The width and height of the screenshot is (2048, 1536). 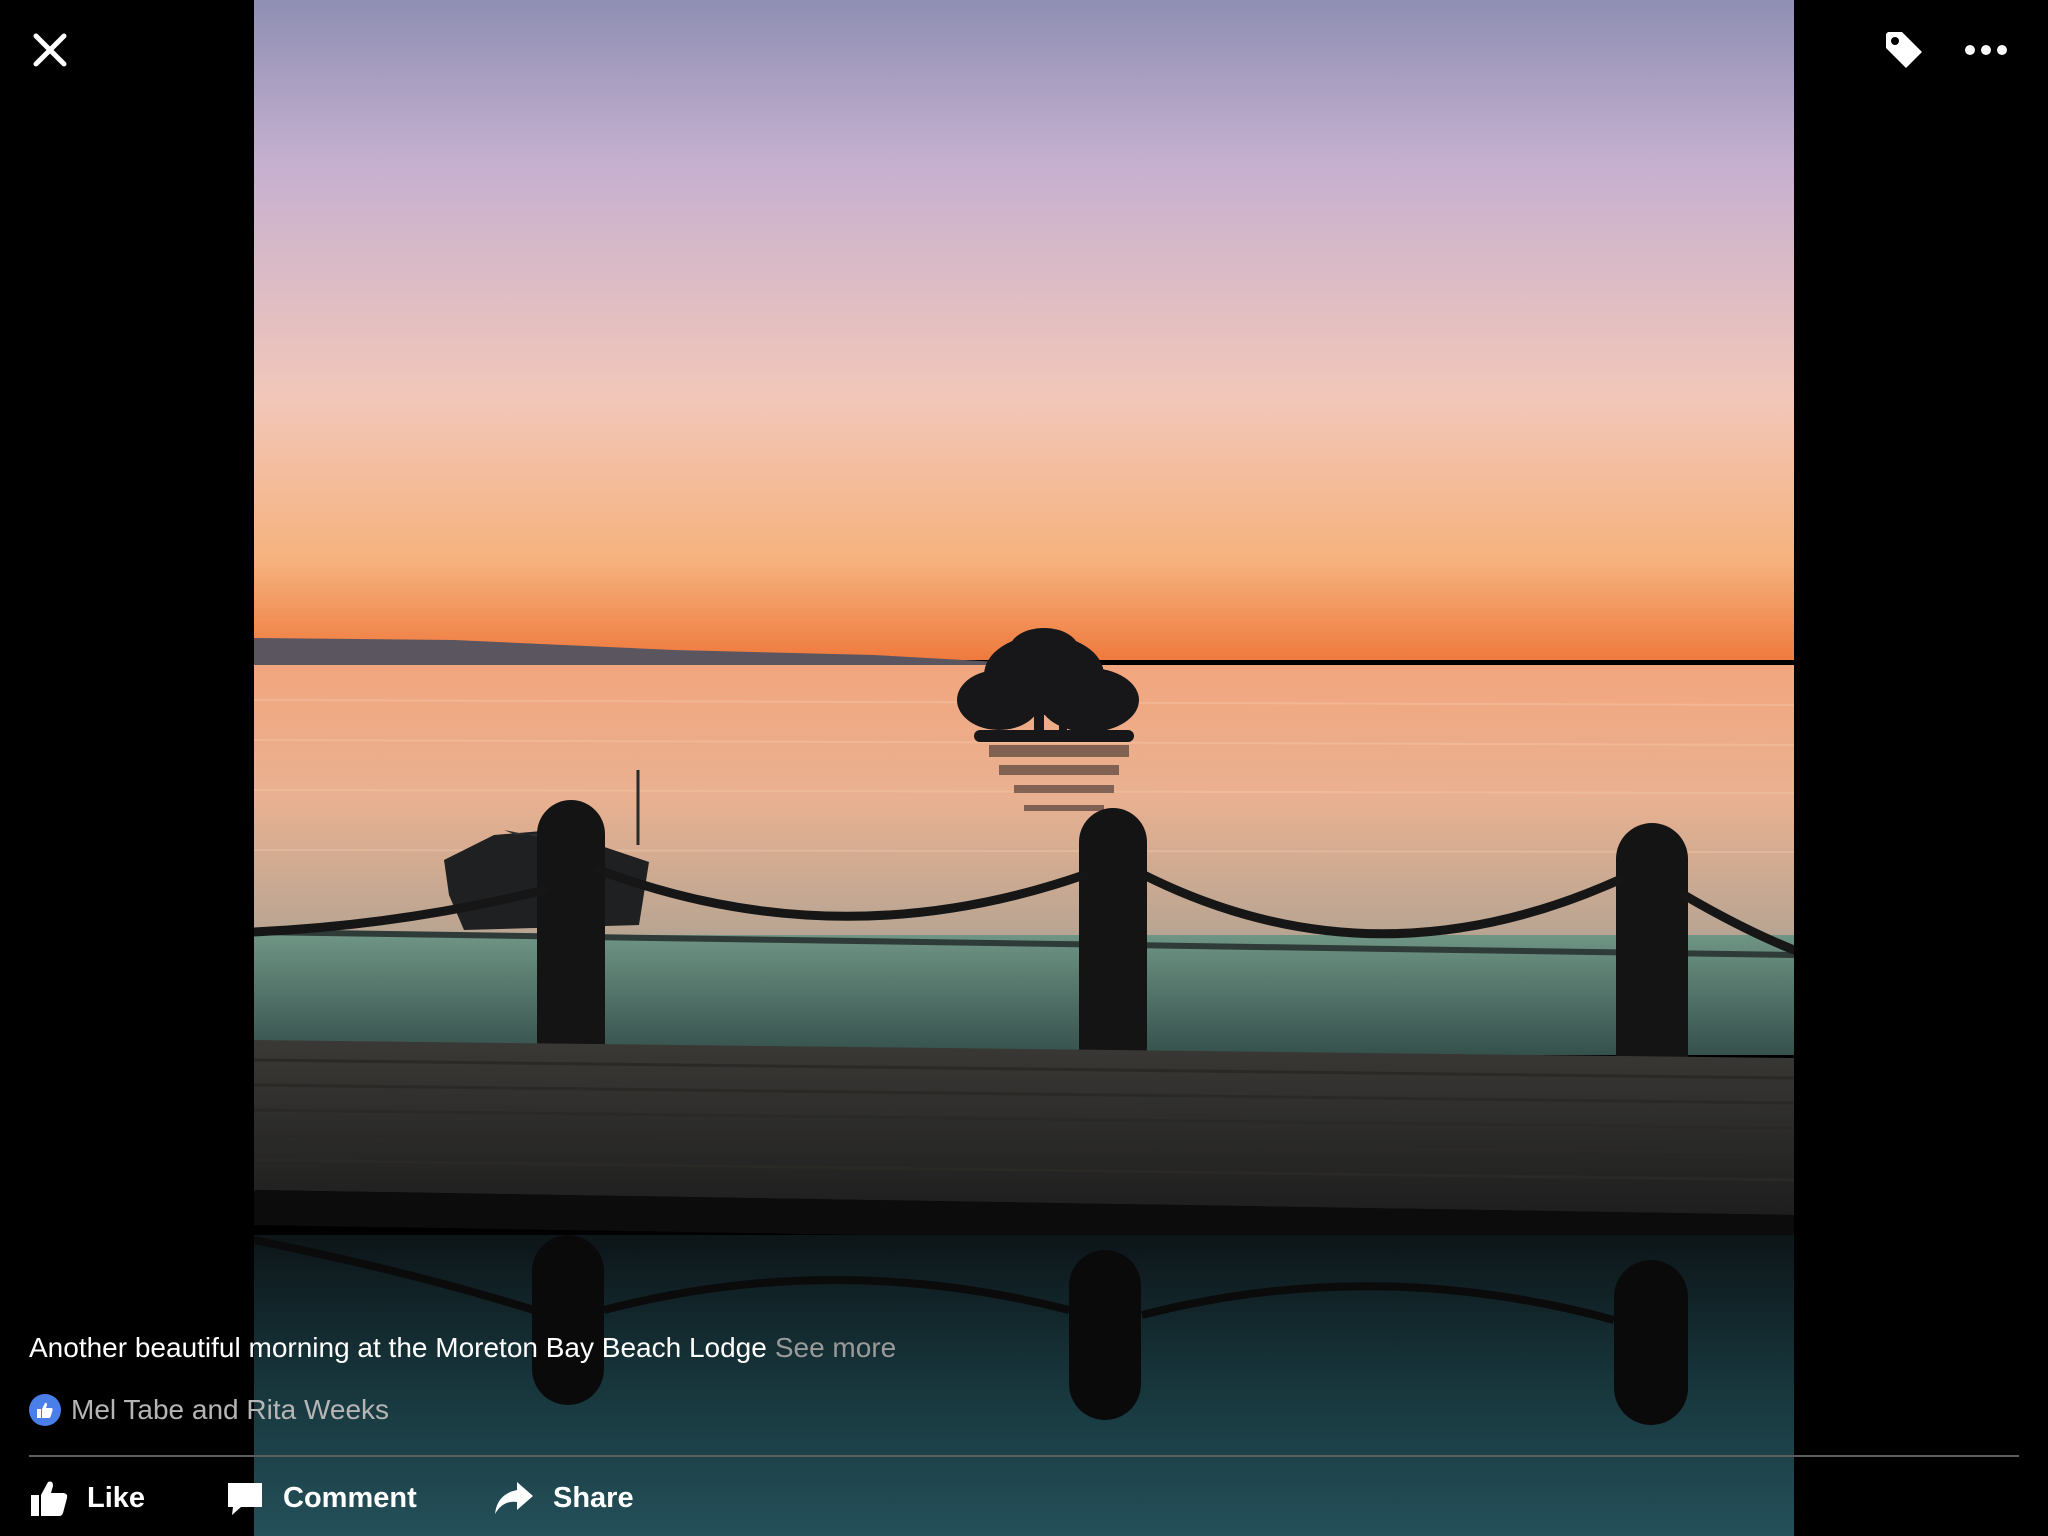 I want to click on action-bar: Like Comment Share, so click(x=331, y=1498).